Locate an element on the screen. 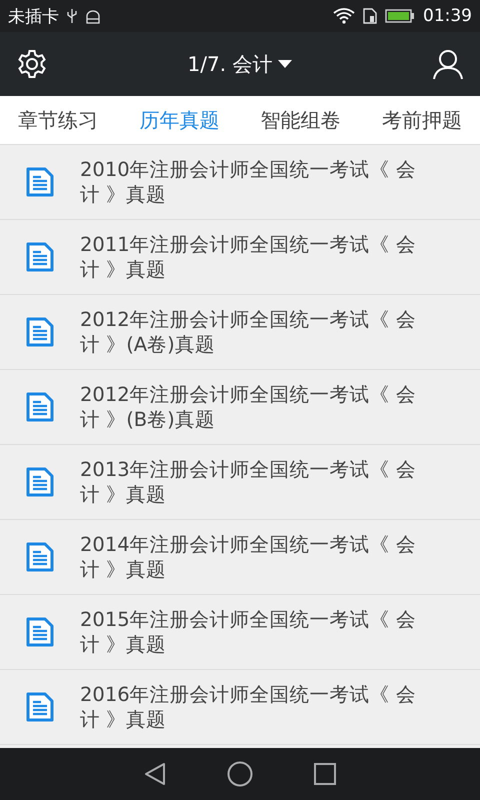  battery-icon is located at coordinates (400, 16).